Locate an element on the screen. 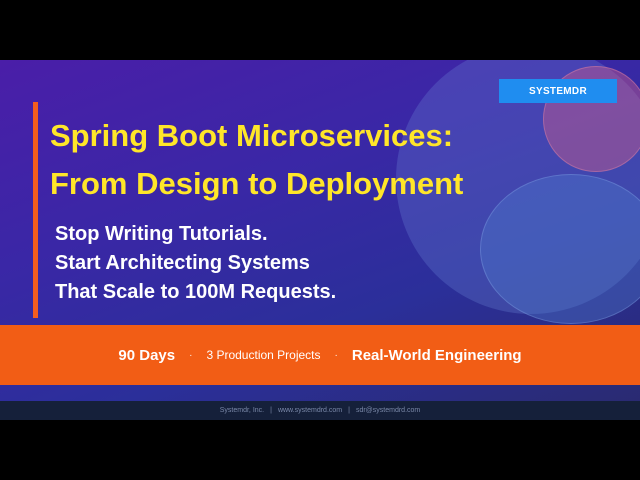 The width and height of the screenshot is (640, 480). title-line-2: From Design to Deployment is located at coordinates (257, 183).